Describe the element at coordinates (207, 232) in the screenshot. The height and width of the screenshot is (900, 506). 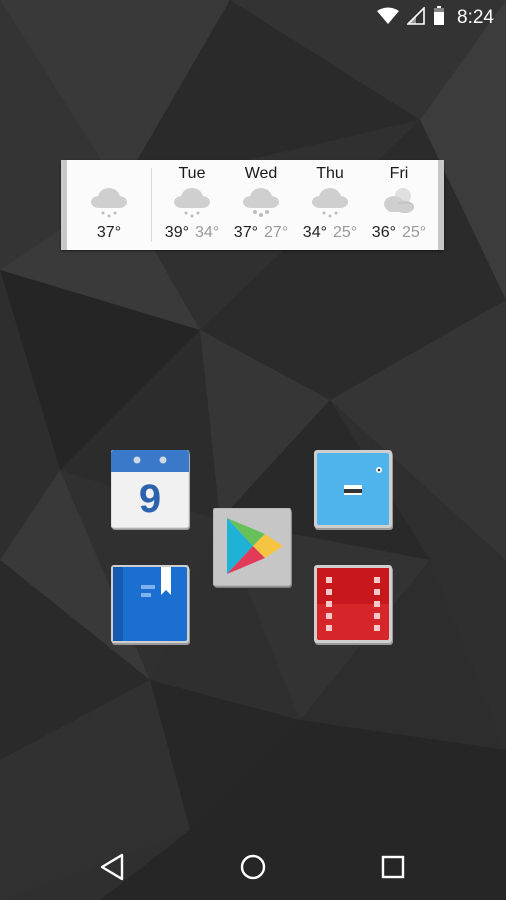
I see `forecast-low: 34°` at that location.